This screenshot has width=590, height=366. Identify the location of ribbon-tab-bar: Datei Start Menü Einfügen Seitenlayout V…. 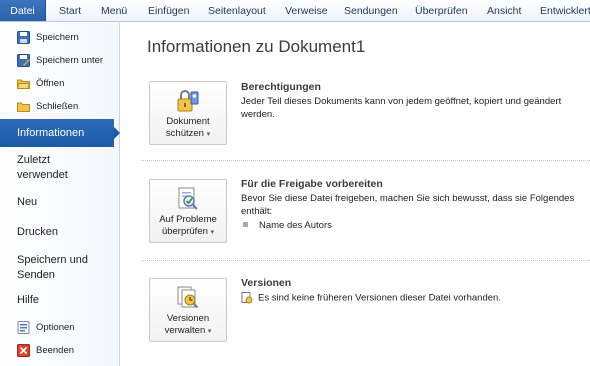
(295, 11).